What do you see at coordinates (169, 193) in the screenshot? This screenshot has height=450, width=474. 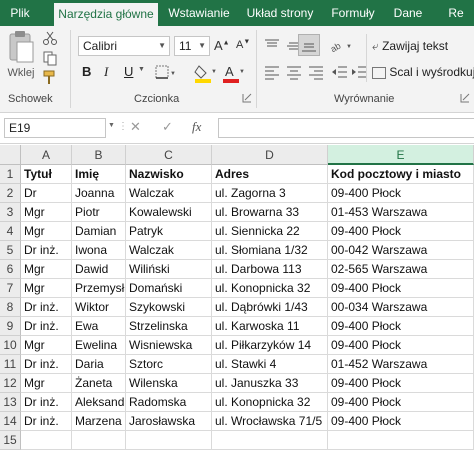 I see `table-cell: Walczak` at bounding box center [169, 193].